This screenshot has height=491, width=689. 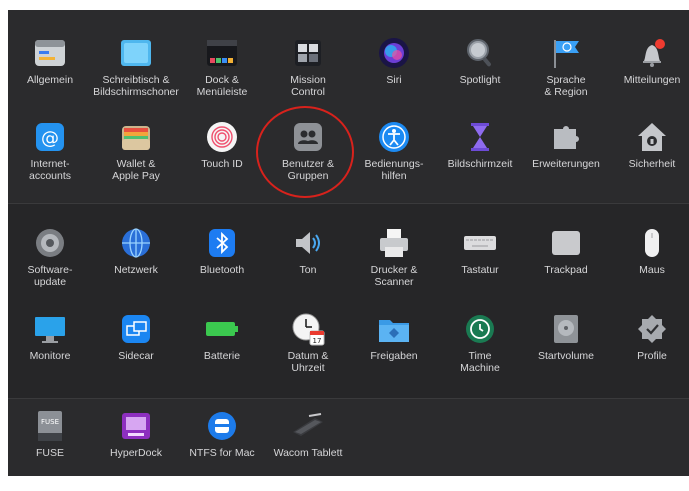 I want to click on pref-maus: Maus, so click(x=649, y=266).